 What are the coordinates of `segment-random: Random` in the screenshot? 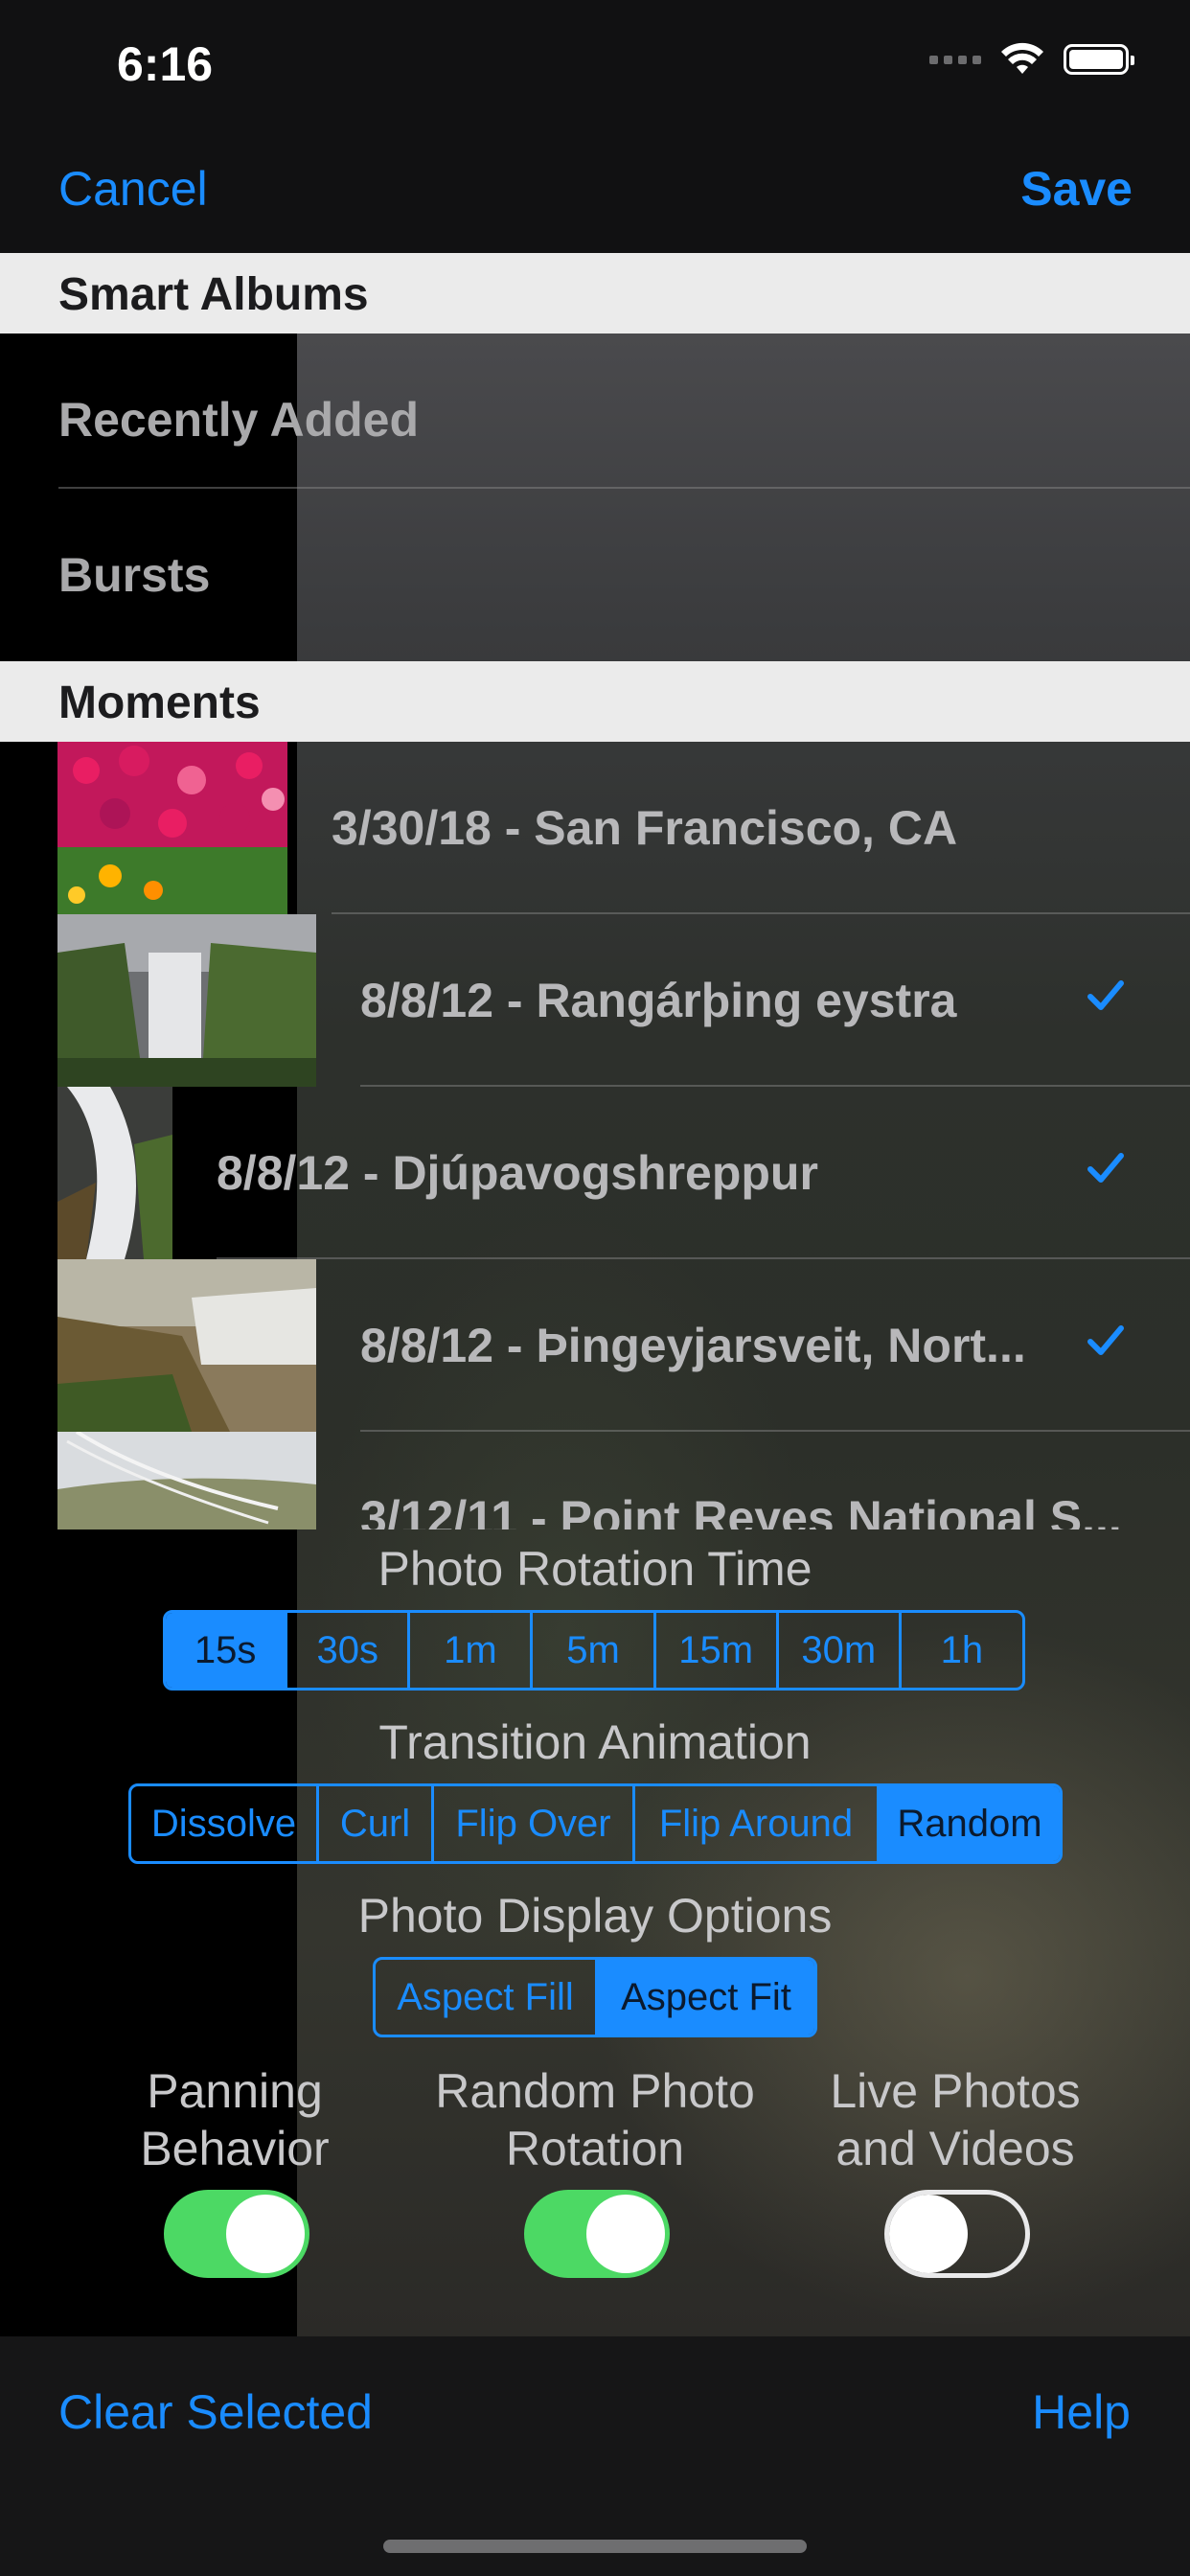 It's located at (970, 1823).